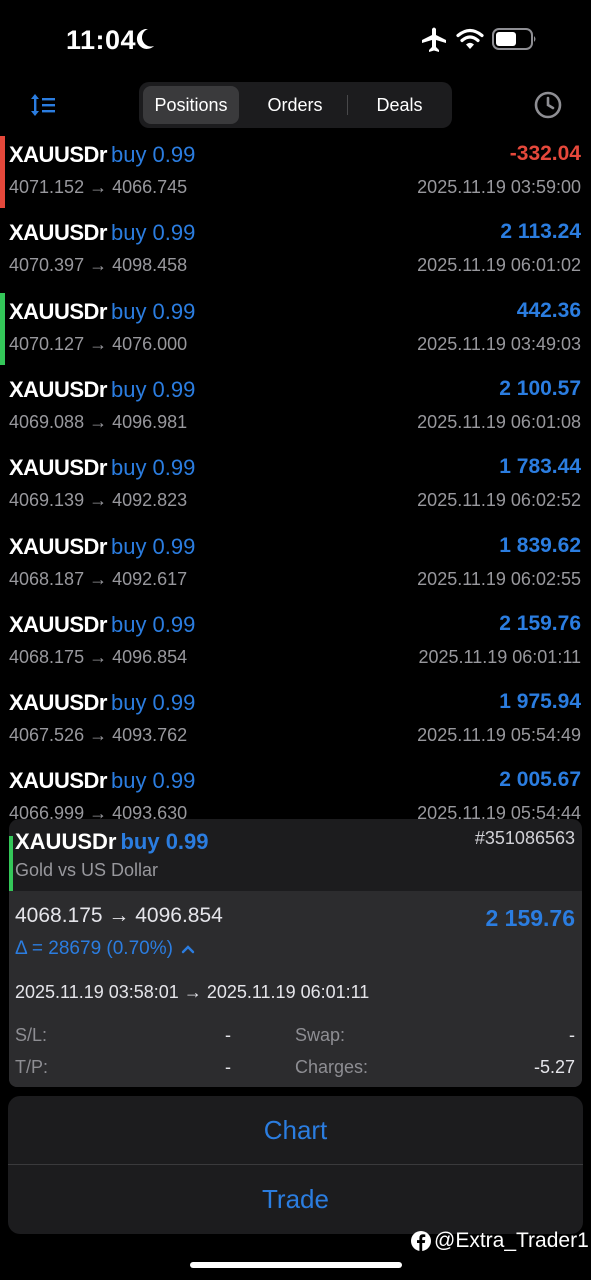 This screenshot has width=591, height=1280. Describe the element at coordinates (320, 1035) in the screenshot. I see `swap-label: Swap:` at that location.